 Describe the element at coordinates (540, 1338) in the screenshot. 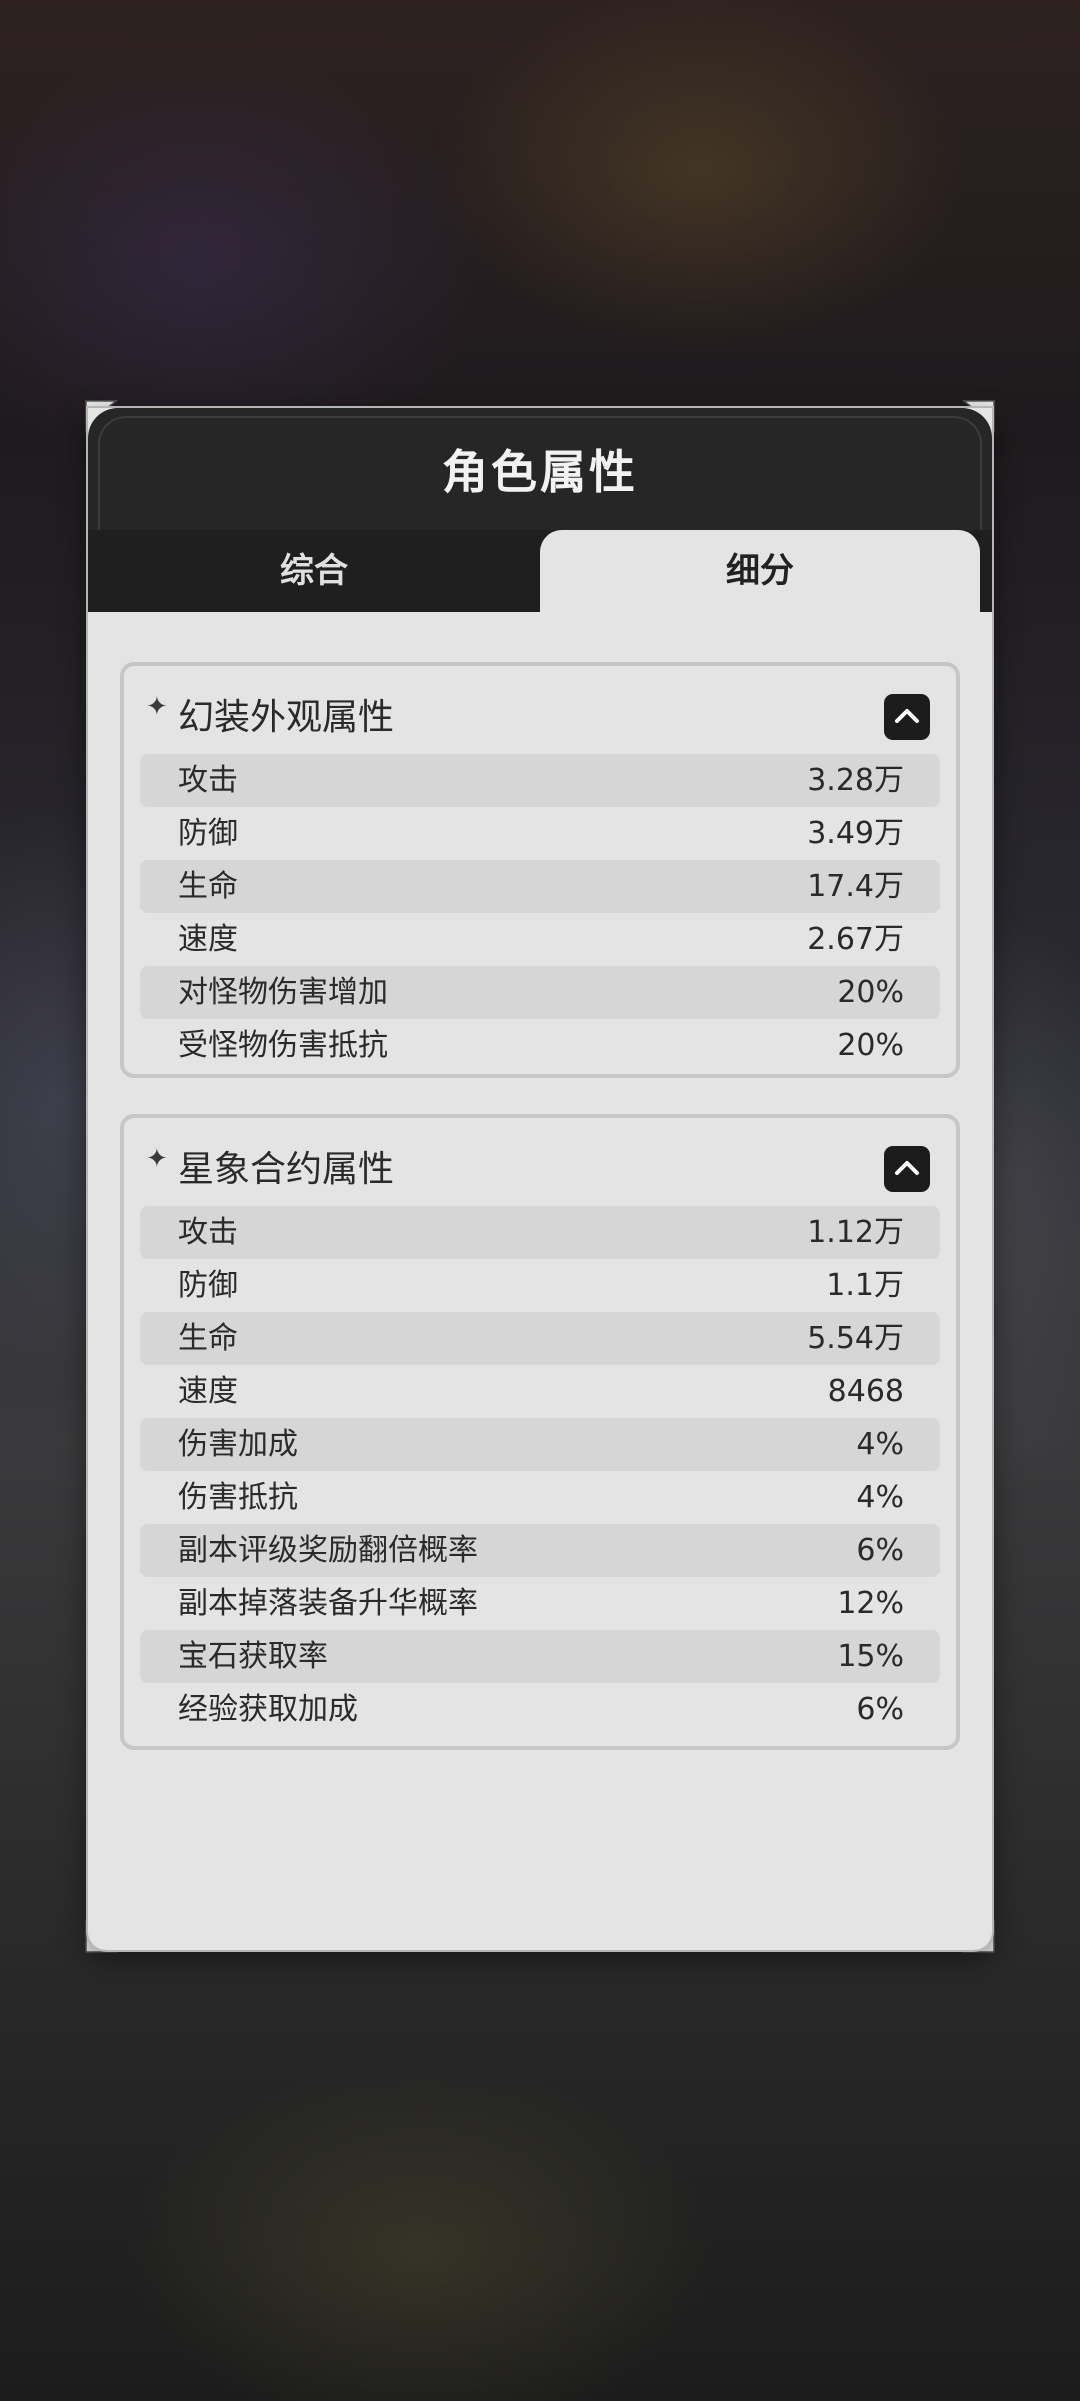

I see `attribute-row: 生命 5.54万` at that location.